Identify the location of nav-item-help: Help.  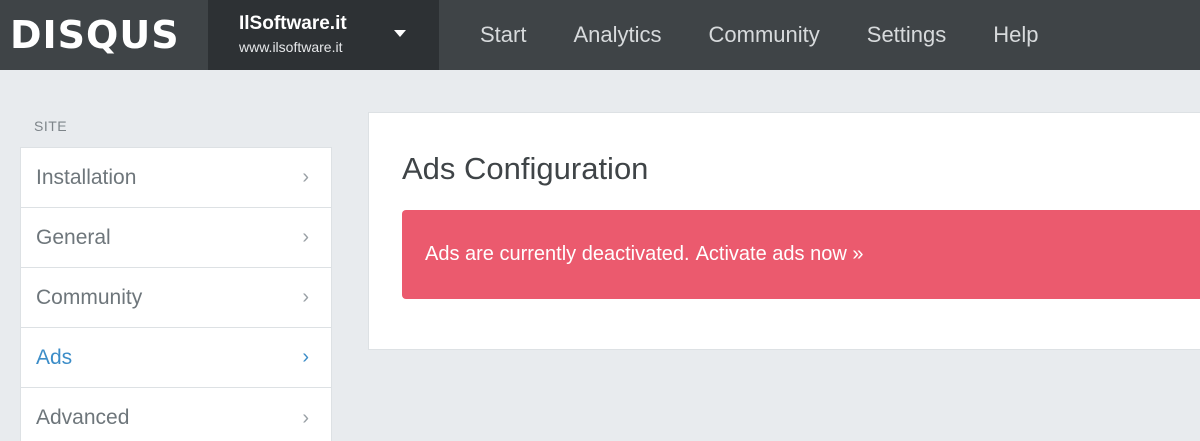
(1015, 35).